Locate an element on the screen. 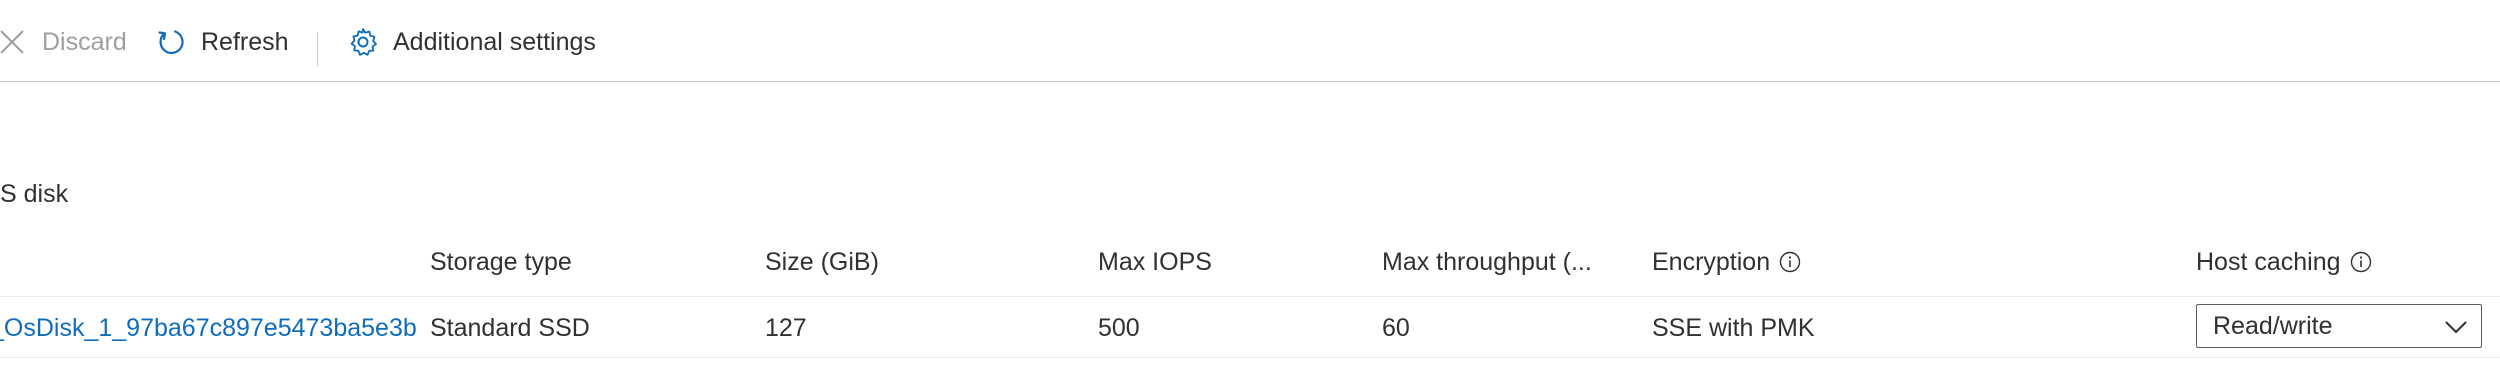 This screenshot has width=2500, height=372. additional-settings-button: Additional settings is located at coordinates (471, 42).